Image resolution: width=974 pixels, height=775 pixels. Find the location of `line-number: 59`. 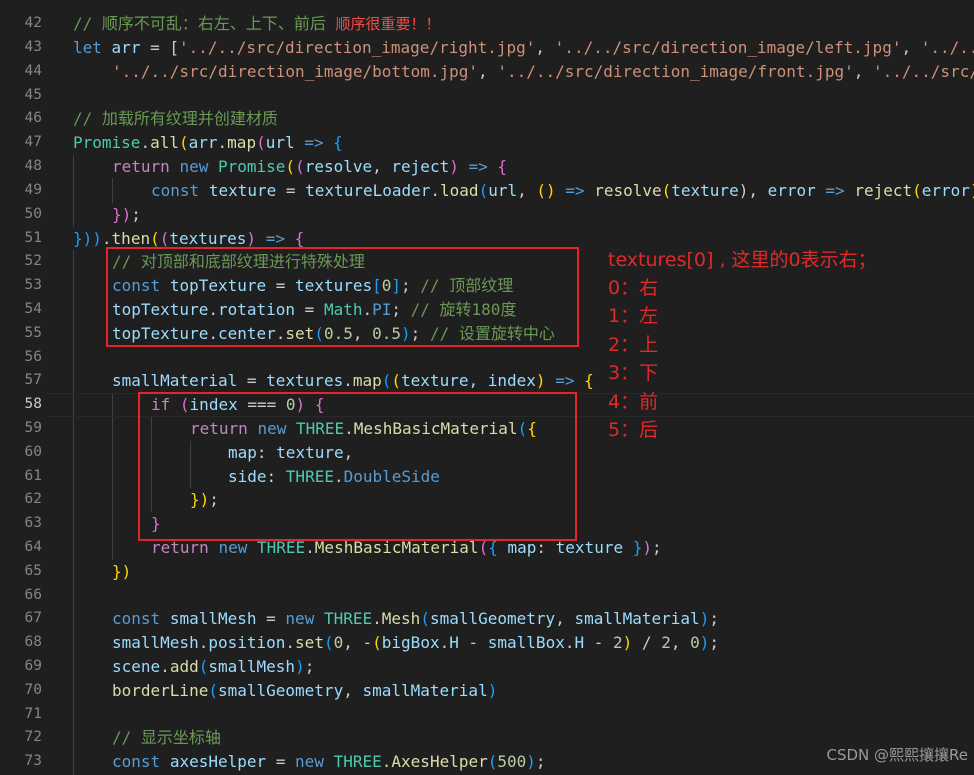

line-number: 59 is located at coordinates (33, 428).